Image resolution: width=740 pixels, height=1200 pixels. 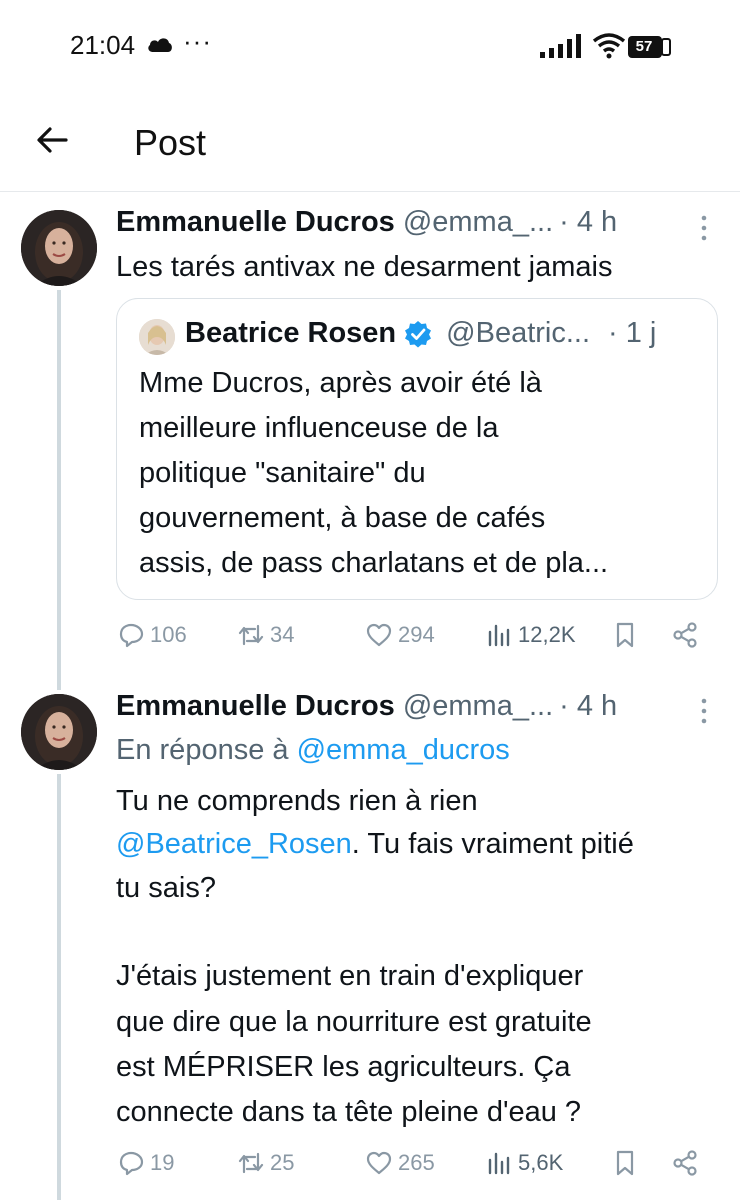 I want to click on tweet-text-line: @Beatrice_Rosen. Tu fais vraiment pitié, so click(x=375, y=844).